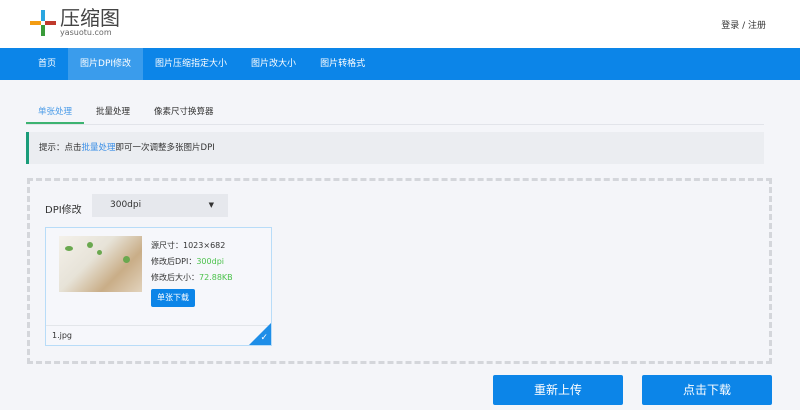 This screenshot has width=800, height=410. I want to click on tip-prefix: 提示：点击, so click(60, 148).